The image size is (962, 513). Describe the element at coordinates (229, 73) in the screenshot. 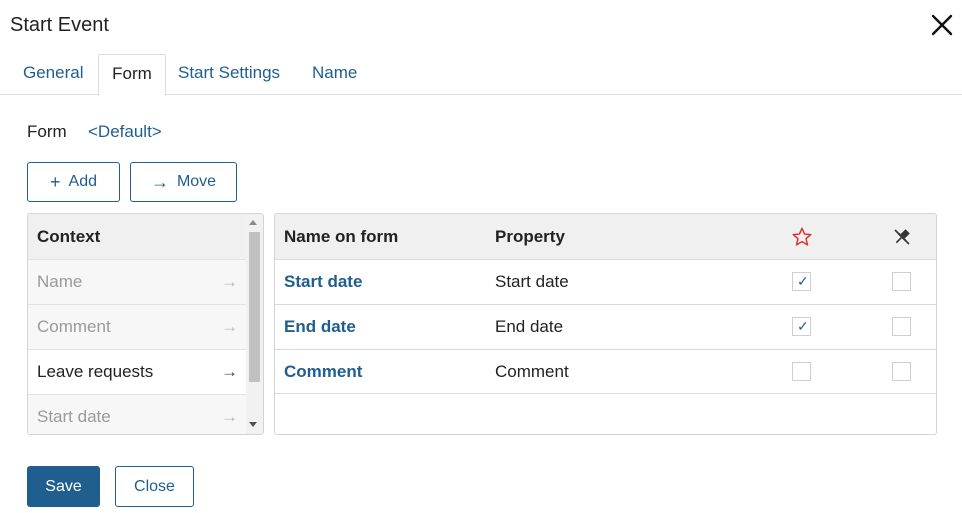

I see `tab-start-settings: Start Settings` at that location.